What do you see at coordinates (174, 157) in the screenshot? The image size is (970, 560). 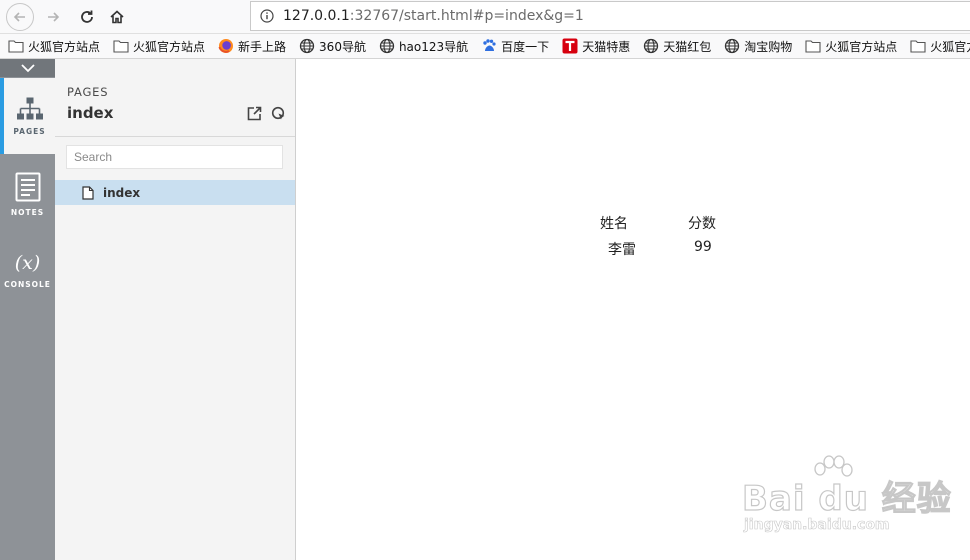 I see `search-input` at bounding box center [174, 157].